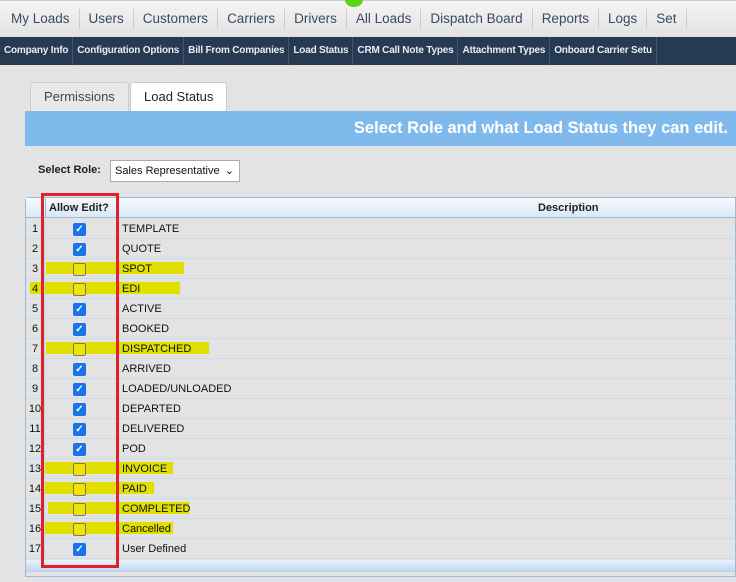 This screenshot has width=736, height=582. Describe the element at coordinates (380, 329) in the screenshot. I see `table-row: 6 ✓ BOOKED` at that location.